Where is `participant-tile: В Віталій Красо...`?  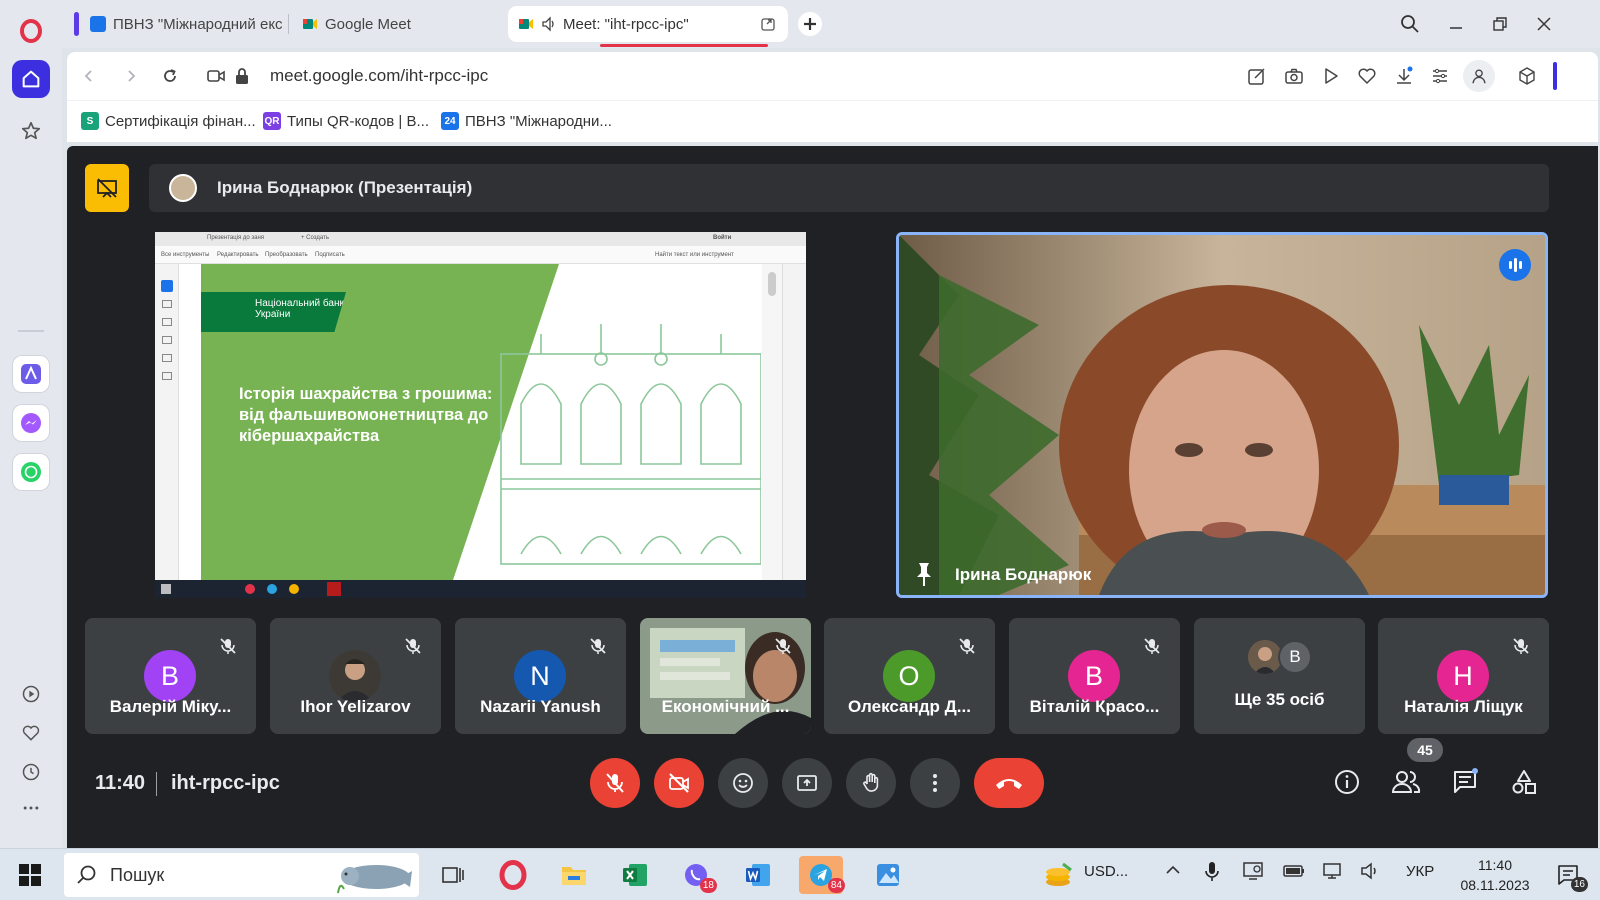
participant-tile: В Віталій Красо... is located at coordinates (1094, 676).